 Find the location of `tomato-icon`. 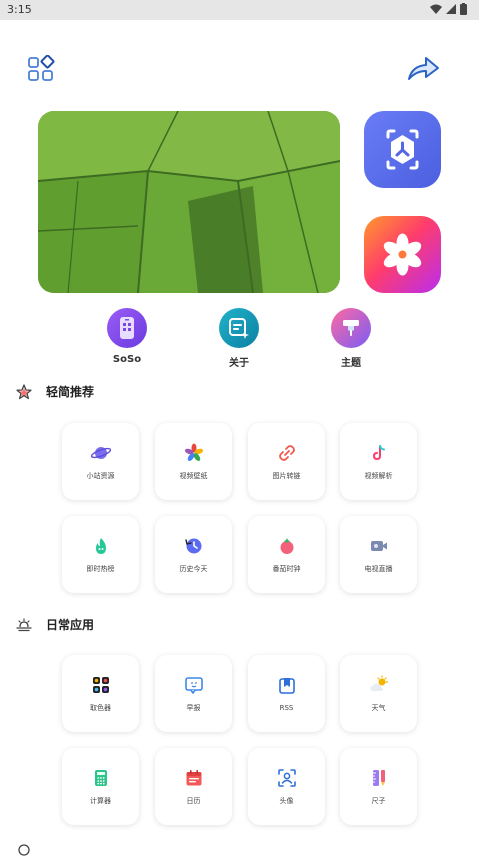

tomato-icon is located at coordinates (286, 545).